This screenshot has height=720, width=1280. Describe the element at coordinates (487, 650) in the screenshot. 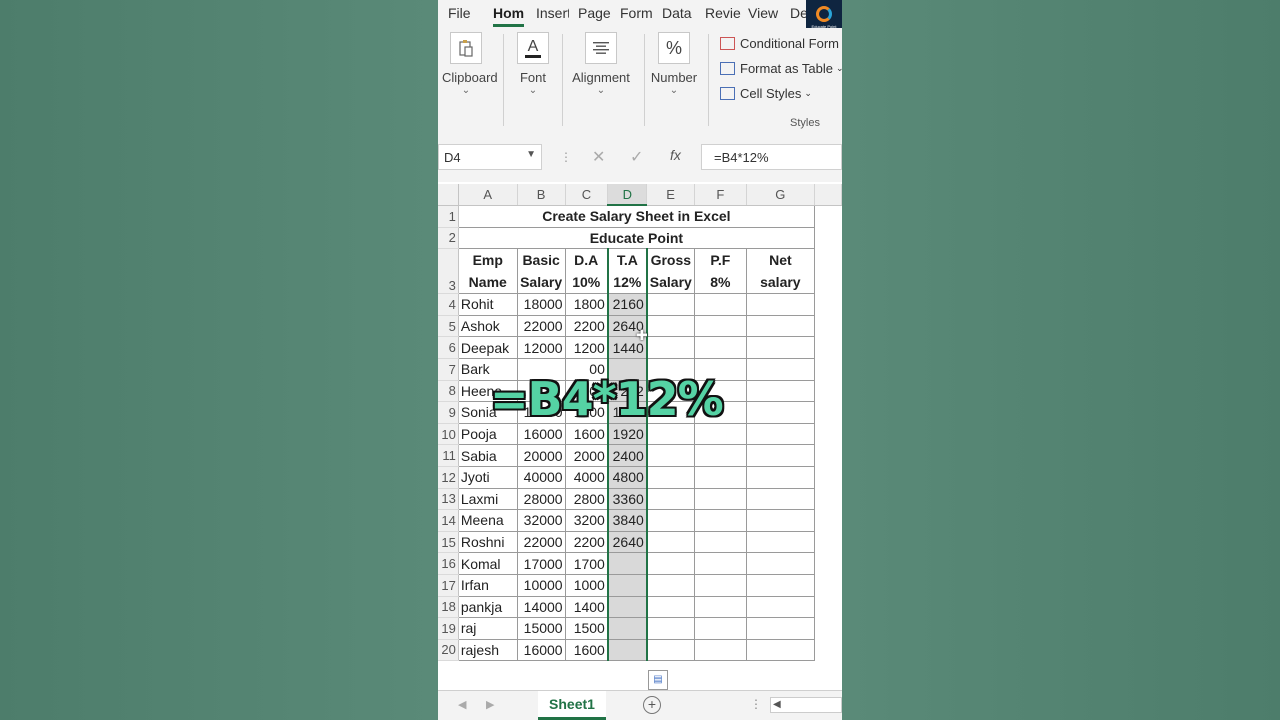

I see `employee-name-cell: rajesh` at that location.